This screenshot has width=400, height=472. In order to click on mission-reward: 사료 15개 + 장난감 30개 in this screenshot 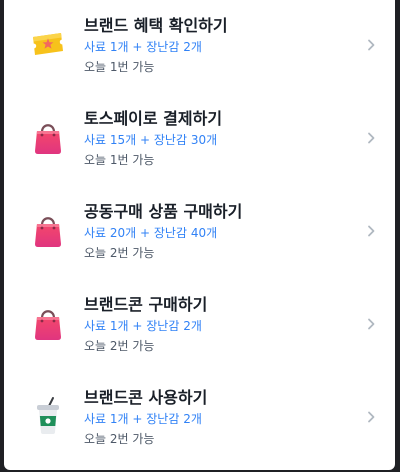, I will do `click(151, 140)`.